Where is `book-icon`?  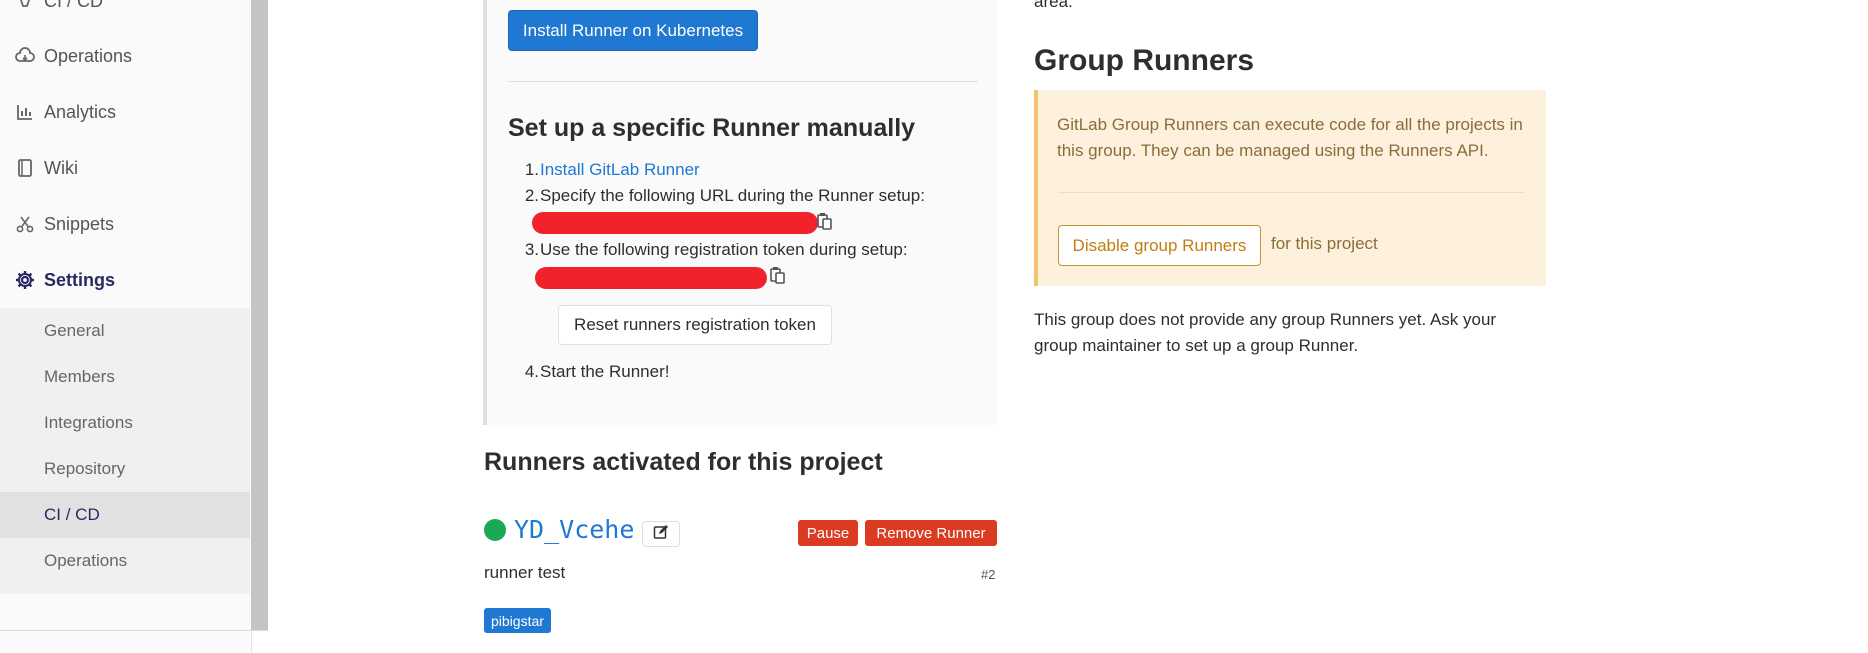
book-icon is located at coordinates (25, 168).